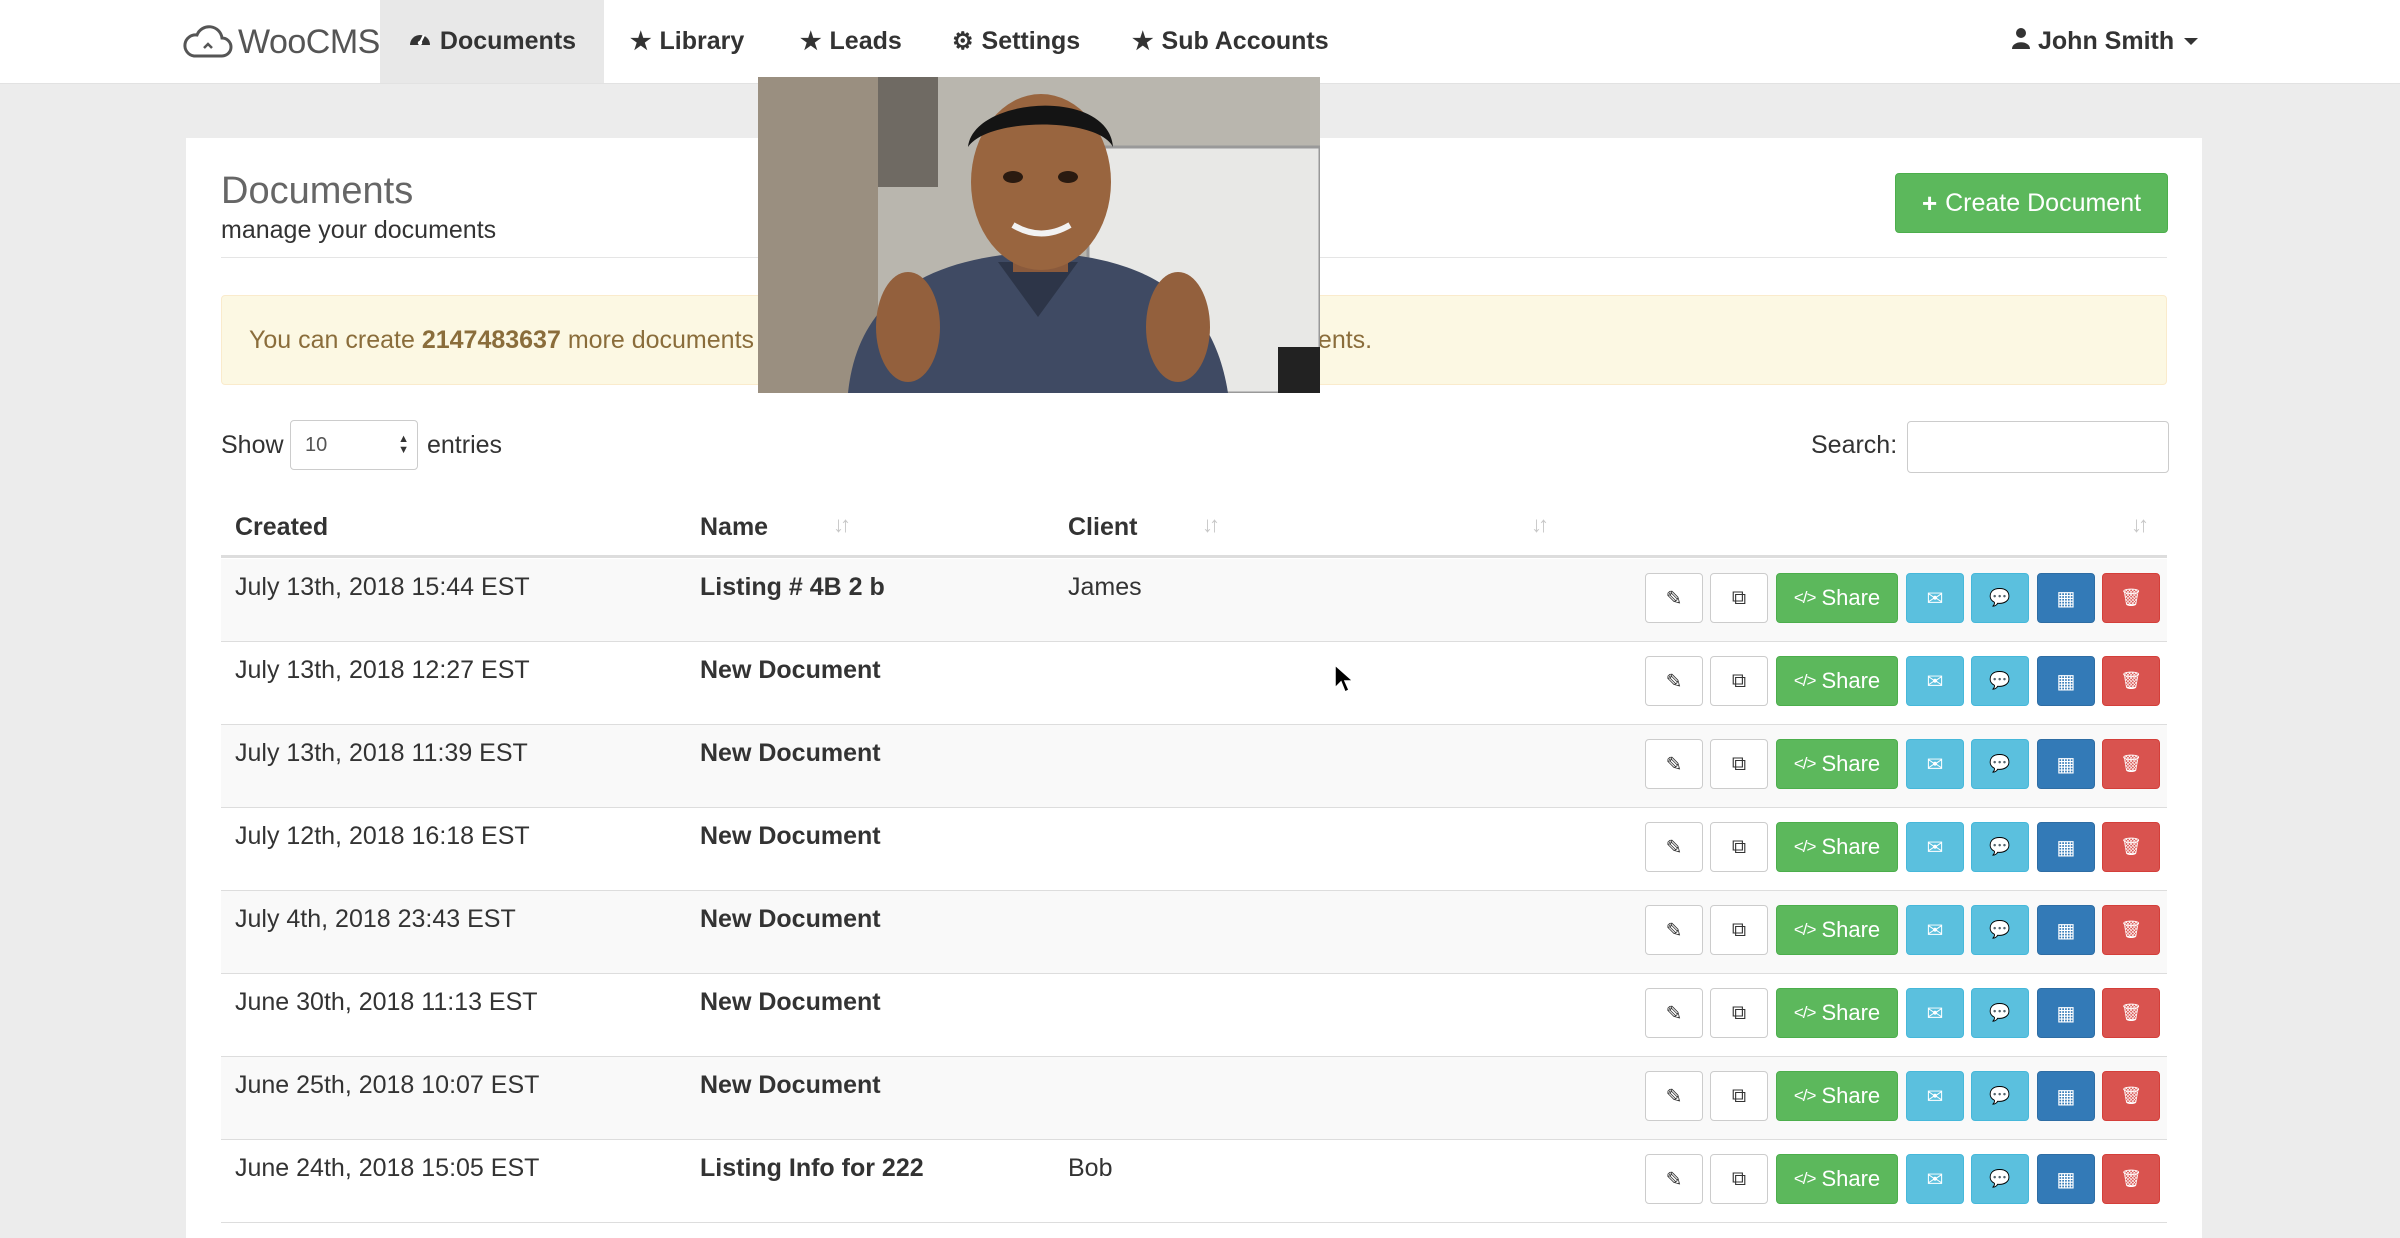 Image resolution: width=2400 pixels, height=1238 pixels. I want to click on cell-created: June 30th, 2018 11:13 EST, so click(386, 1002).